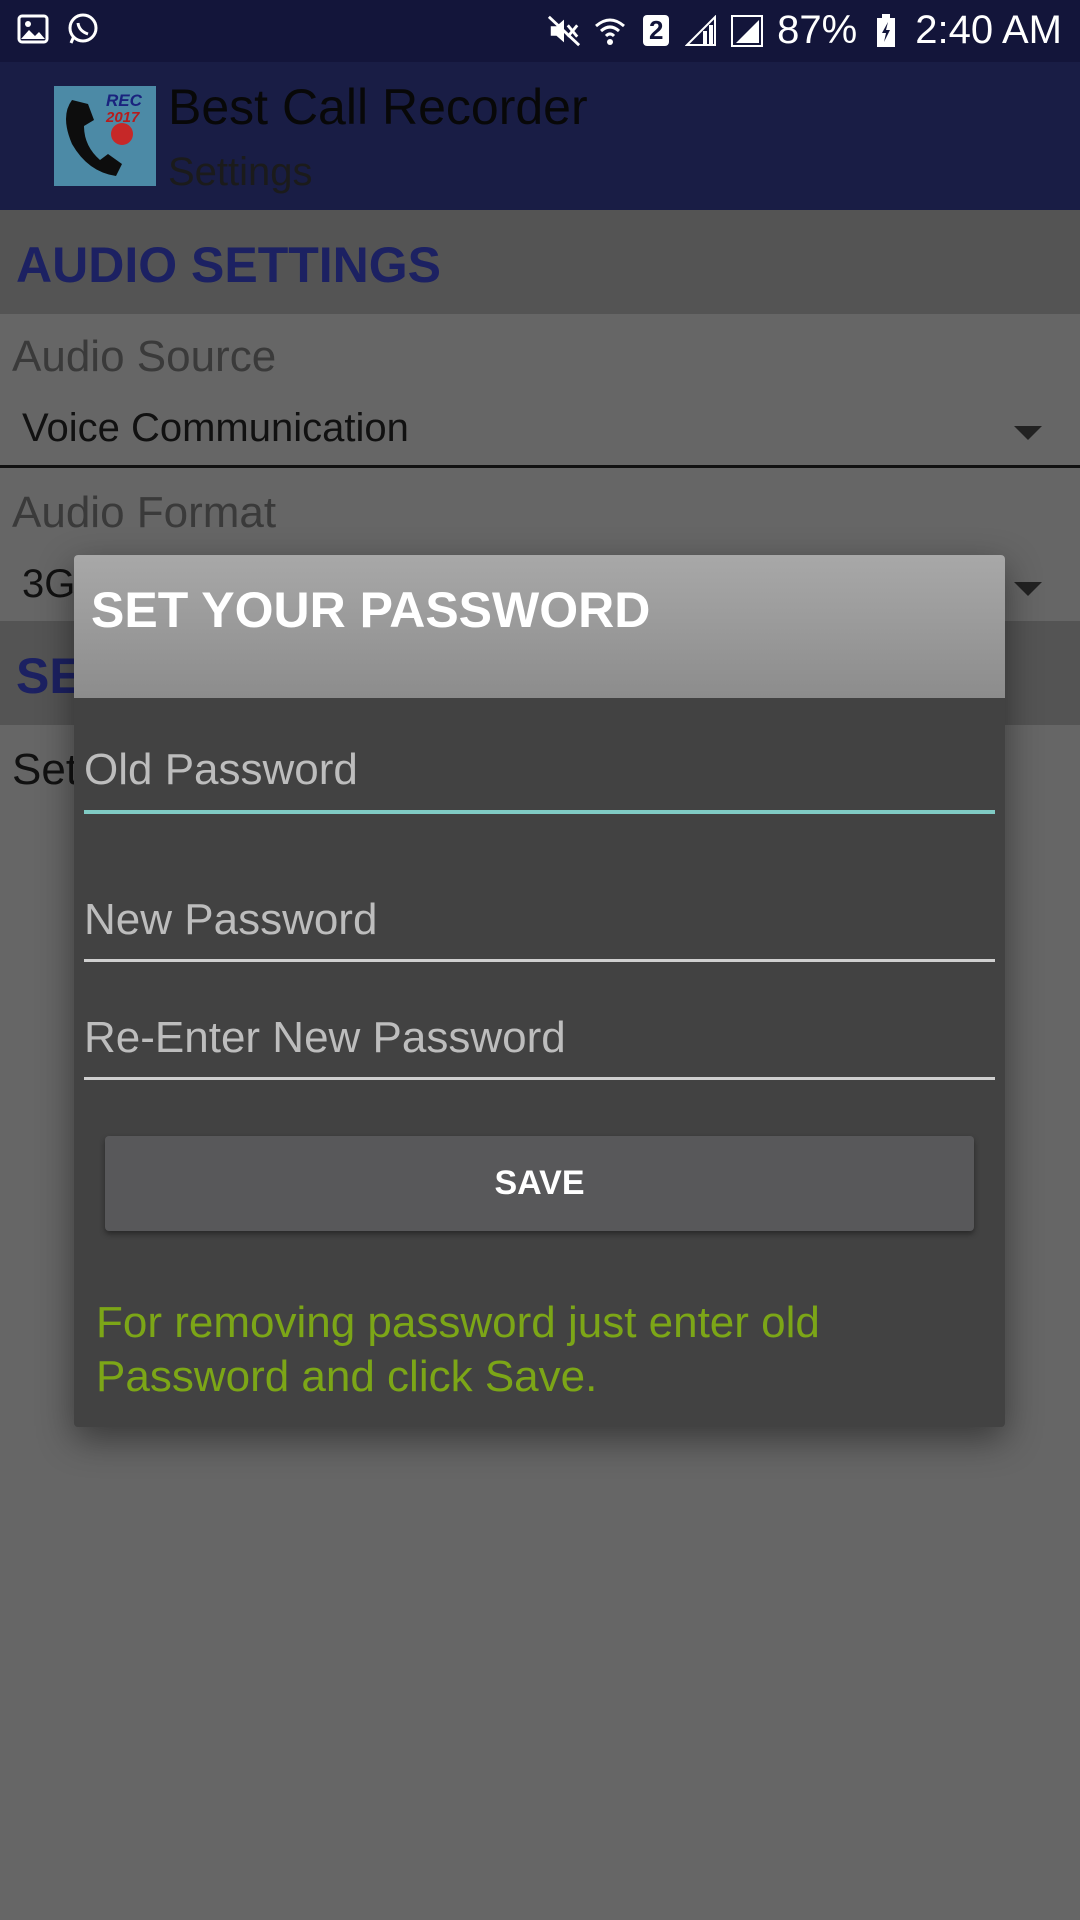 Image resolution: width=1080 pixels, height=1920 pixels. I want to click on reenter-password-underline, so click(539, 1078).